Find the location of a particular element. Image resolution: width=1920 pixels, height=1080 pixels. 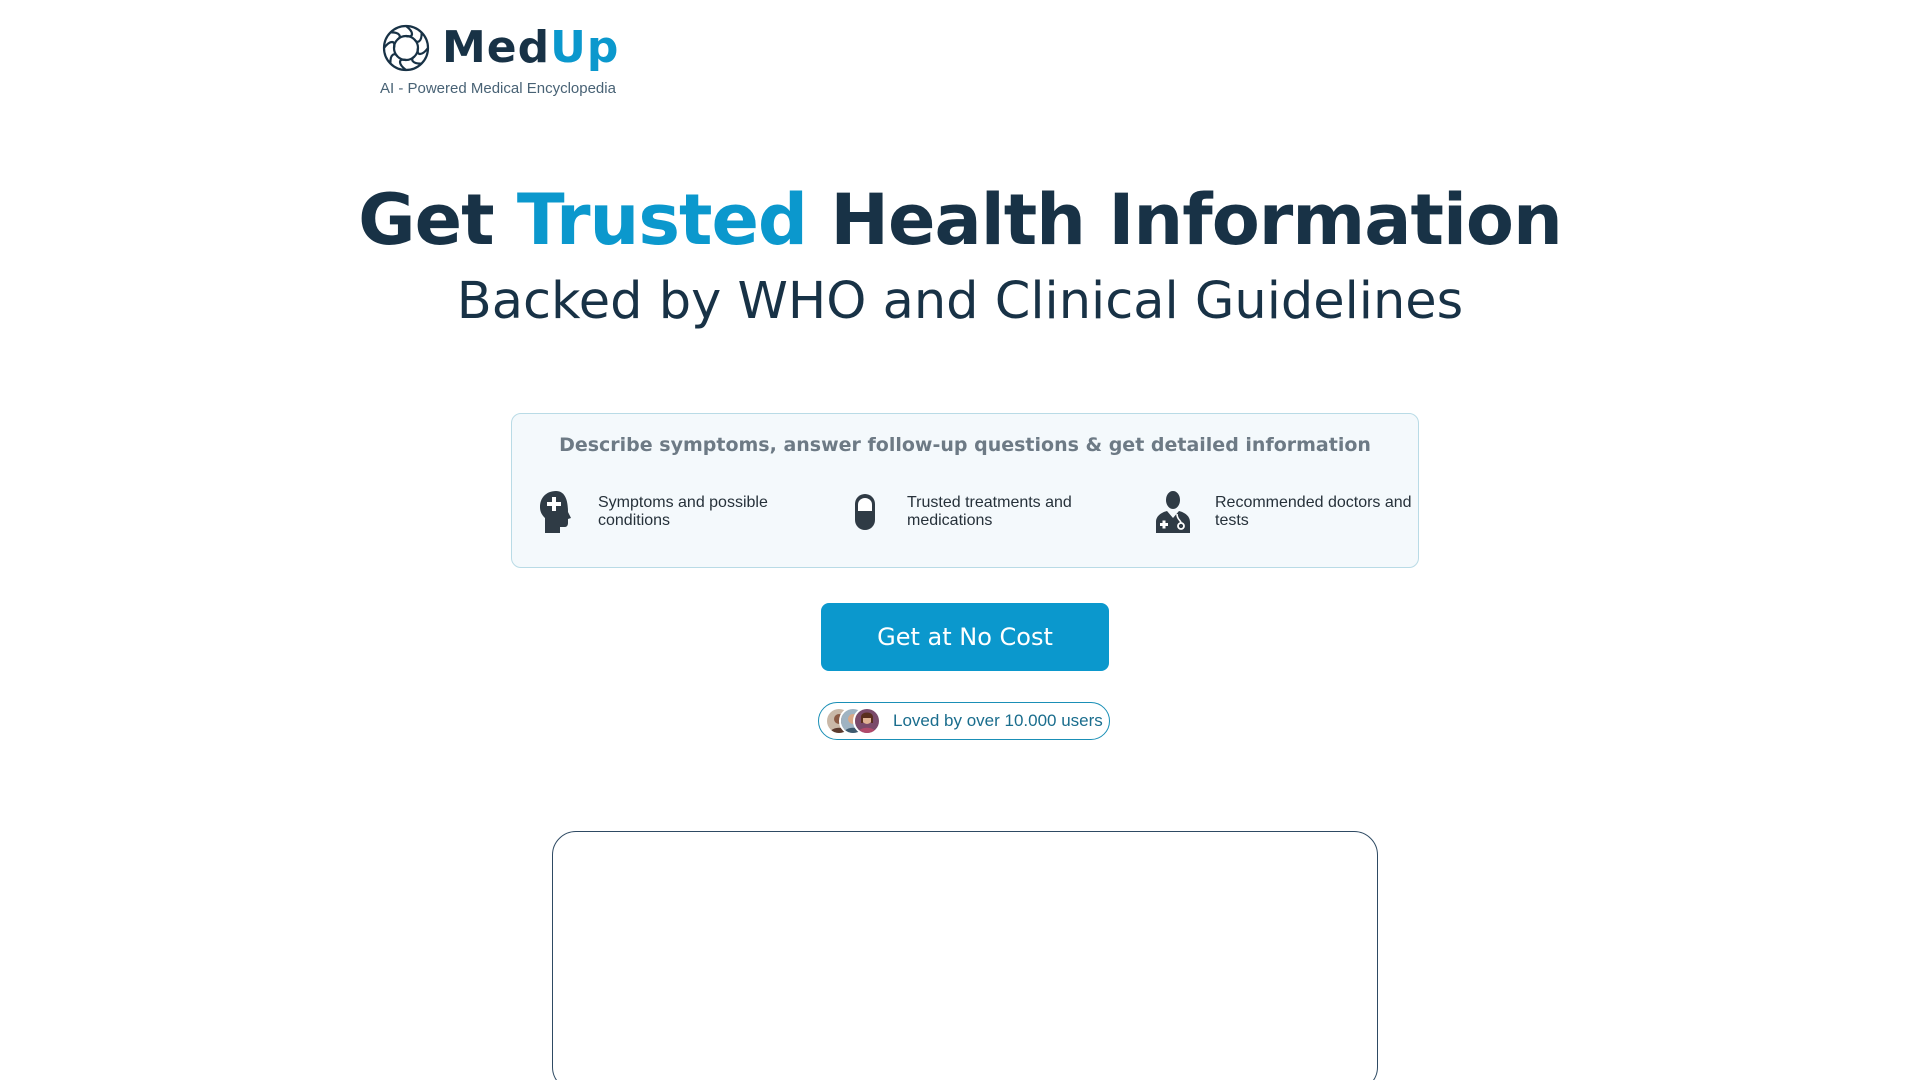

site-logo: MedUp AI - Powered Medical Encyclopedia is located at coordinates (499, 59).